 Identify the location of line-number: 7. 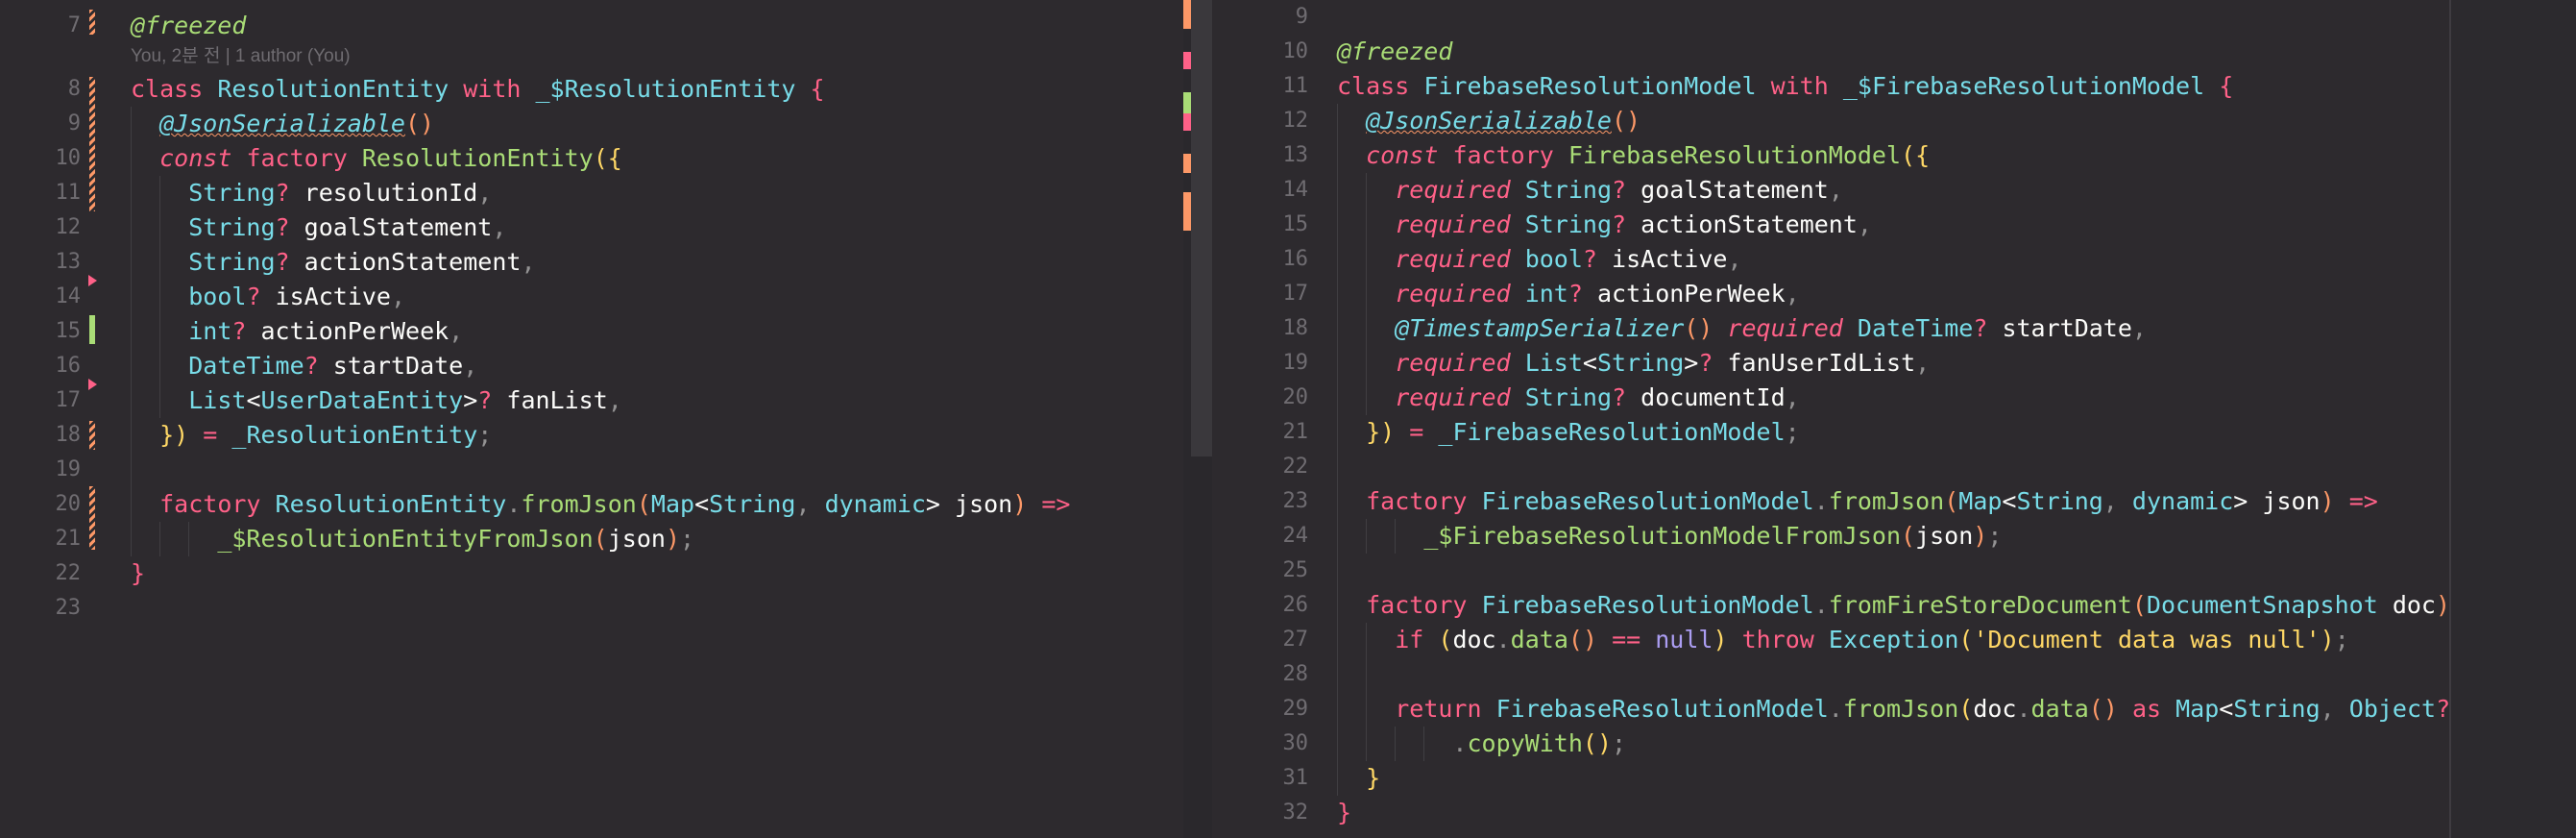
(74, 25).